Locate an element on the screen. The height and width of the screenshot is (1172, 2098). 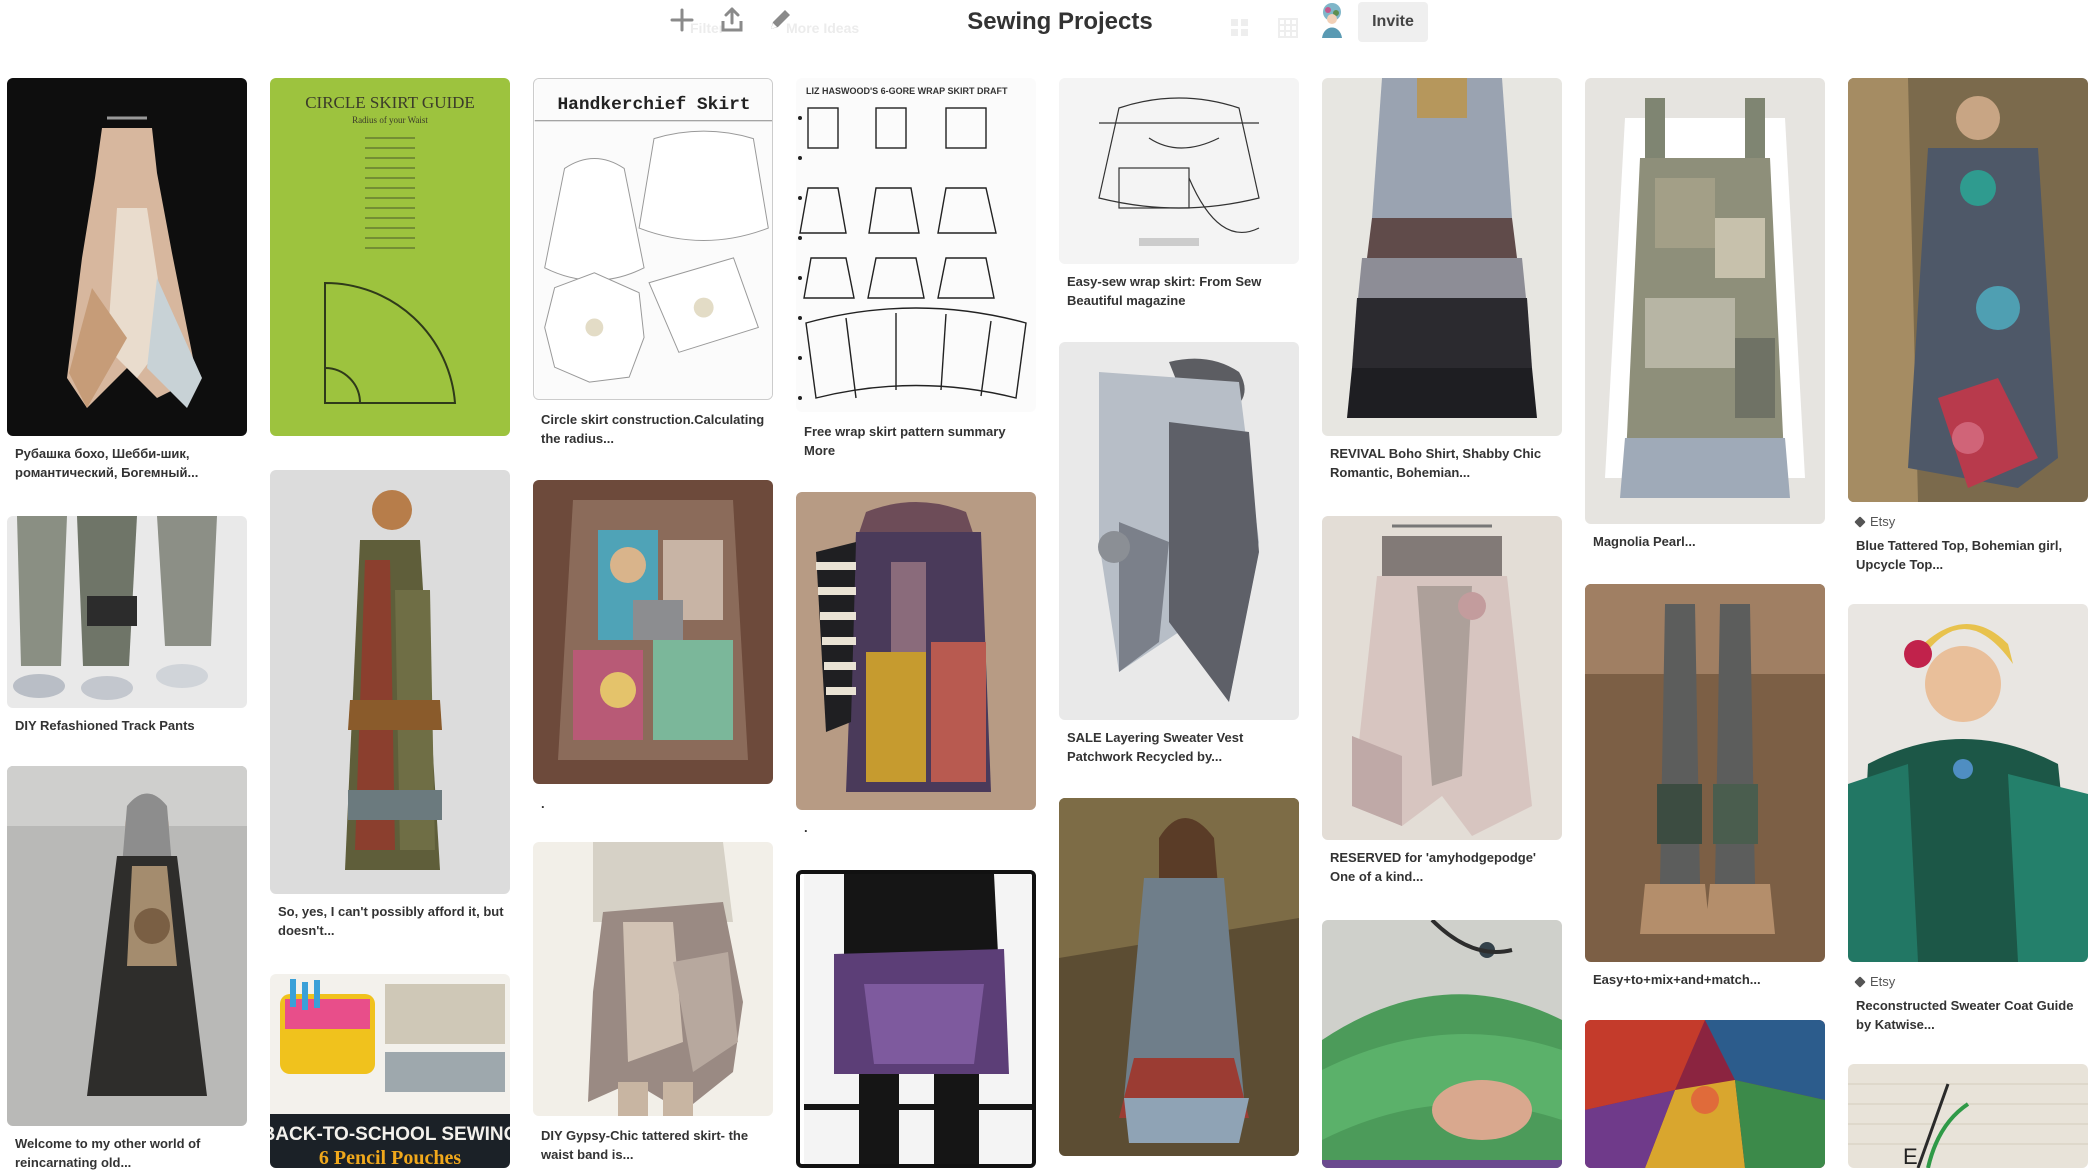
pin-image: CIRCLE SKIRT GUIDE Radius of your Waist is located at coordinates (390, 257).